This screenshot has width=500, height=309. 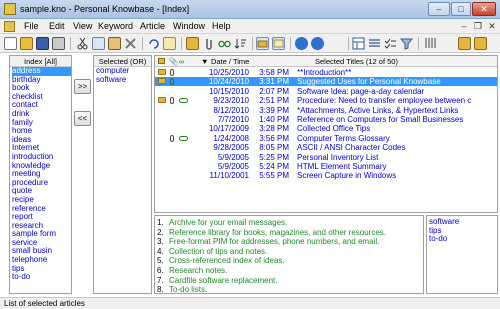 What do you see at coordinates (478, 26) in the screenshot?
I see `mdi-restore-icon: ❐` at bounding box center [478, 26].